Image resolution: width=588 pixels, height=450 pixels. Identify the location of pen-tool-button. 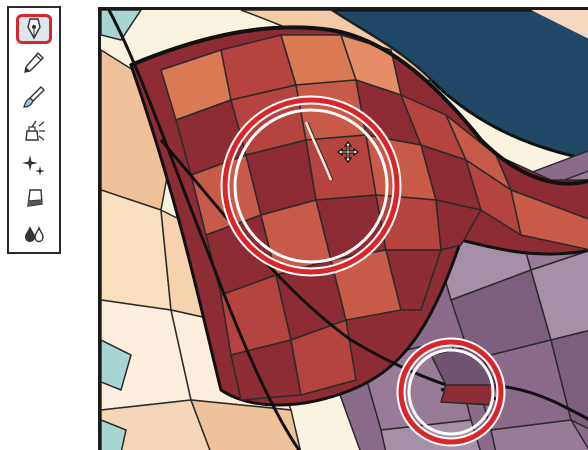
(34, 29).